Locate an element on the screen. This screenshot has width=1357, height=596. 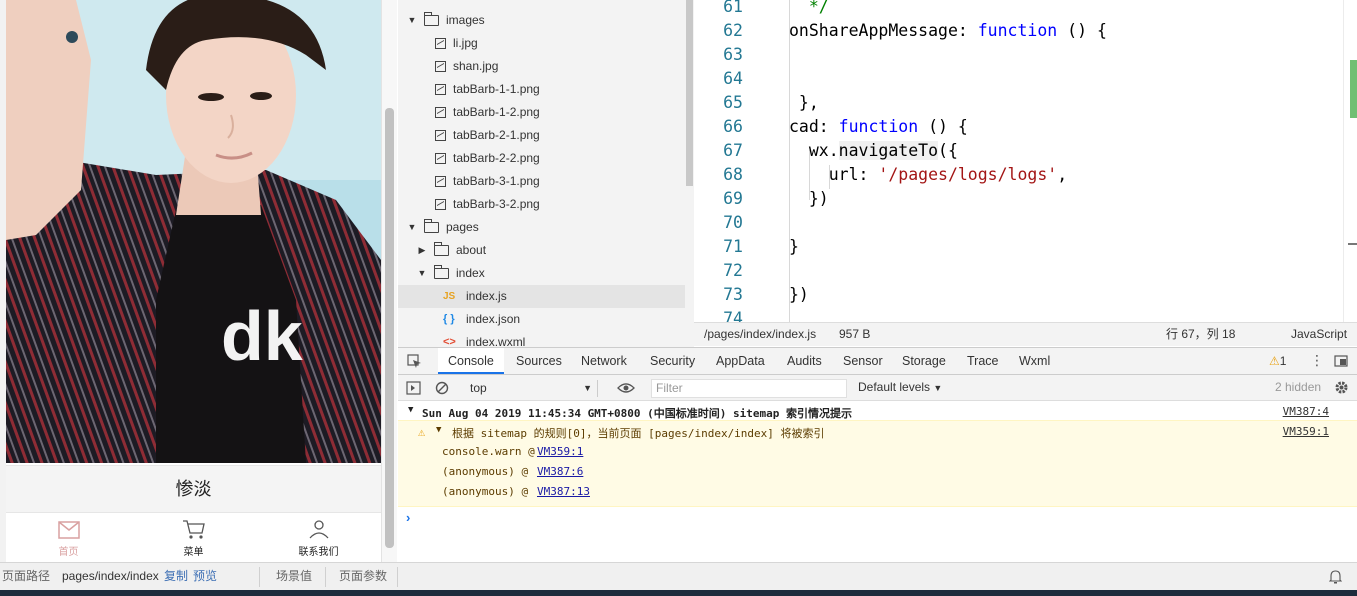
user-icon is located at coordinates (318, 529).